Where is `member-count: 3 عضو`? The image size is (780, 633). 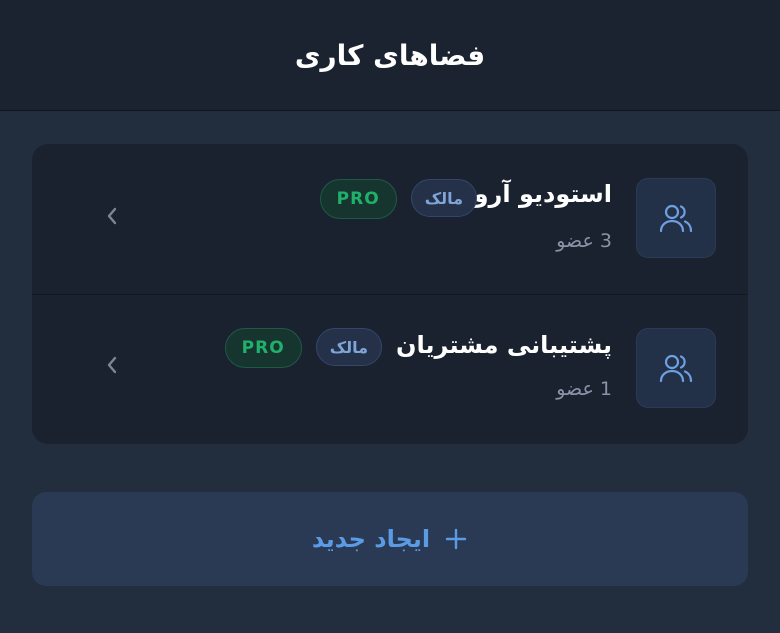 member-count: 3 عضو is located at coordinates (584, 241).